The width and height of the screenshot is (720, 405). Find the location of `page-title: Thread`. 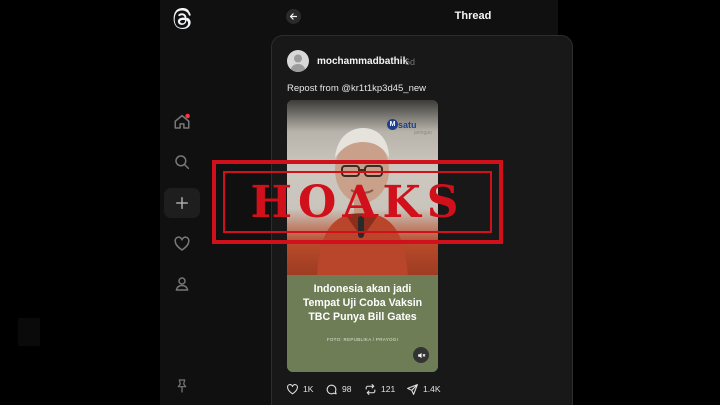

page-title: Thread is located at coordinates (473, 16).